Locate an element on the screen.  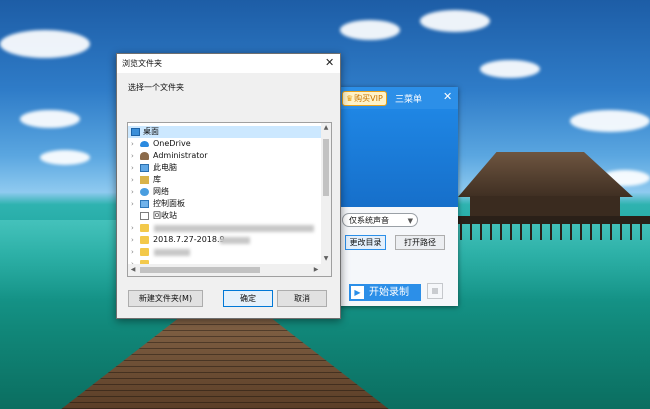
open-path-button: 打开路径 is located at coordinates (420, 242).